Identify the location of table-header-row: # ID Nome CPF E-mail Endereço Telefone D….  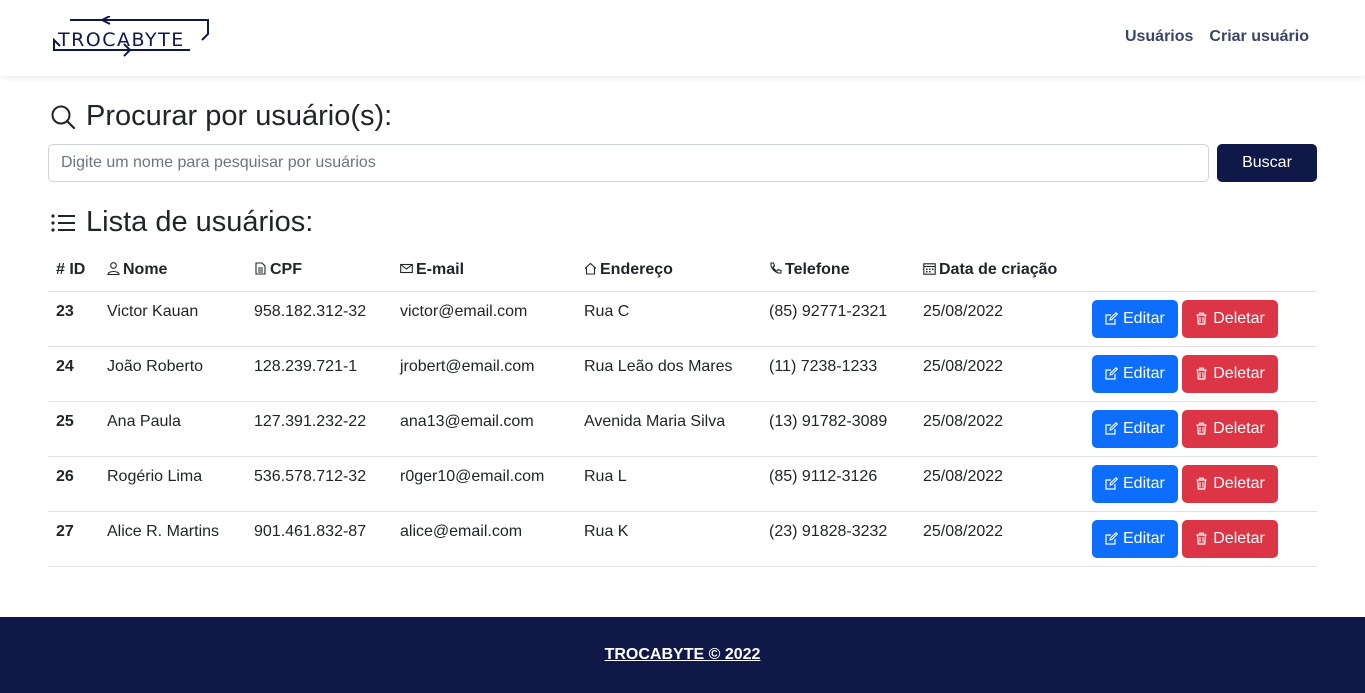
(682, 271).